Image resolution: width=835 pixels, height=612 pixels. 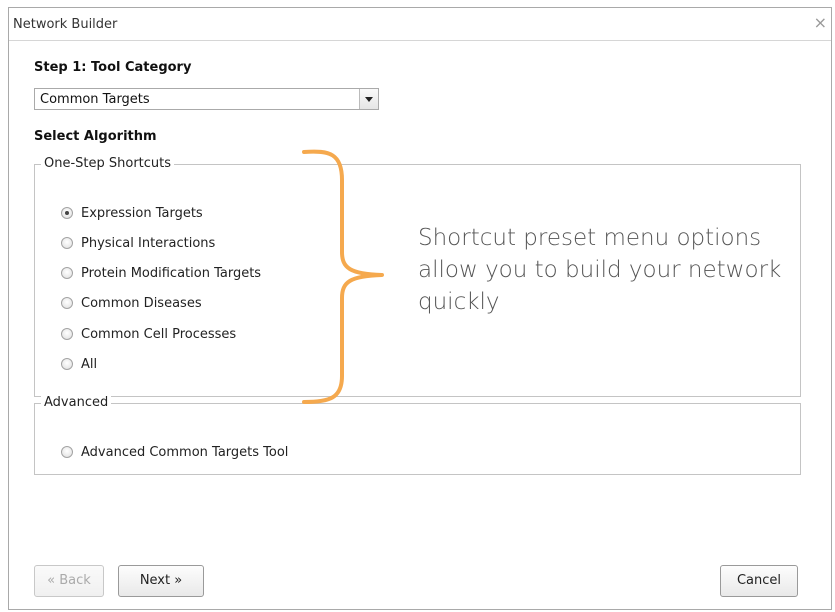 I want to click on radio-all: All, so click(x=79, y=364).